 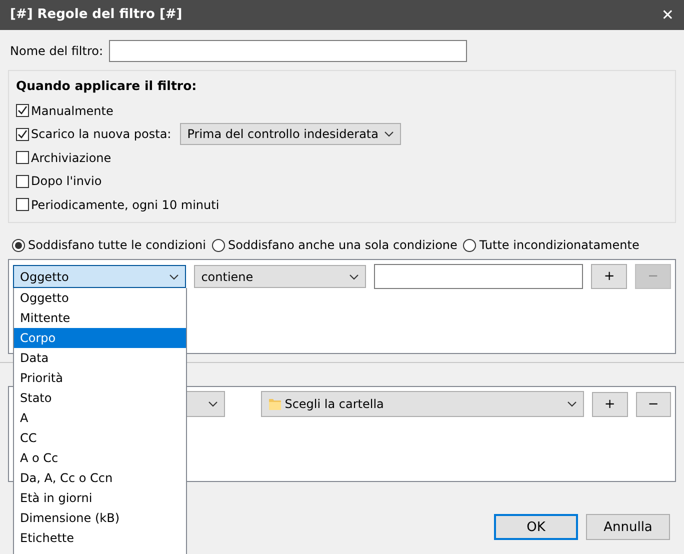 I want to click on option-label: Dopo l'invio, so click(x=66, y=181).